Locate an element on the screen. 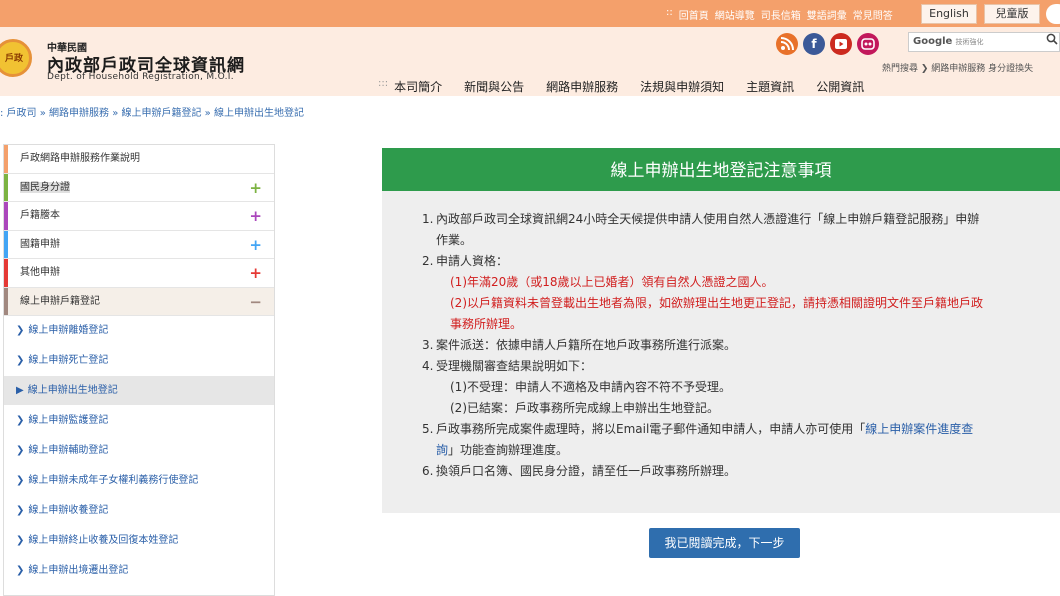  nav-online-services: 網路申辦服務 is located at coordinates (582, 86).